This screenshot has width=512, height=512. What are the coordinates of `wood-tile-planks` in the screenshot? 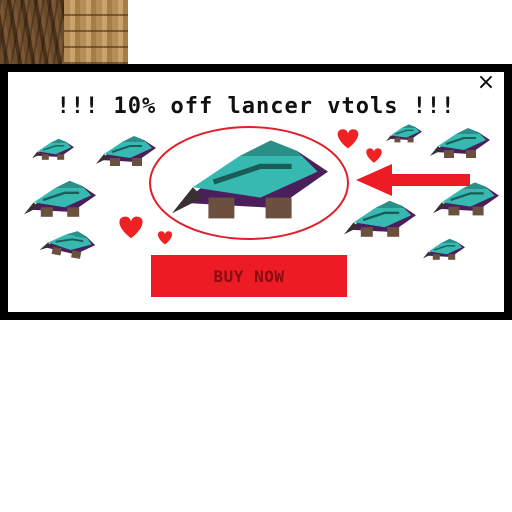 It's located at (96, 32).